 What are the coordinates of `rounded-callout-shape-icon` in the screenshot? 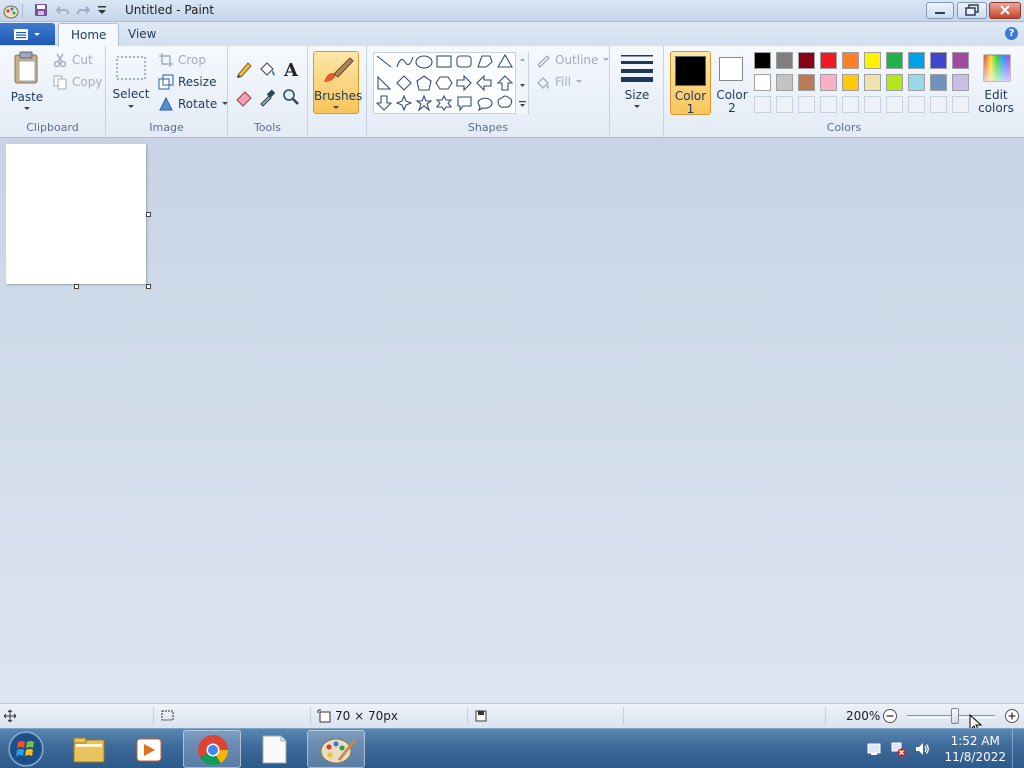 It's located at (464, 104).